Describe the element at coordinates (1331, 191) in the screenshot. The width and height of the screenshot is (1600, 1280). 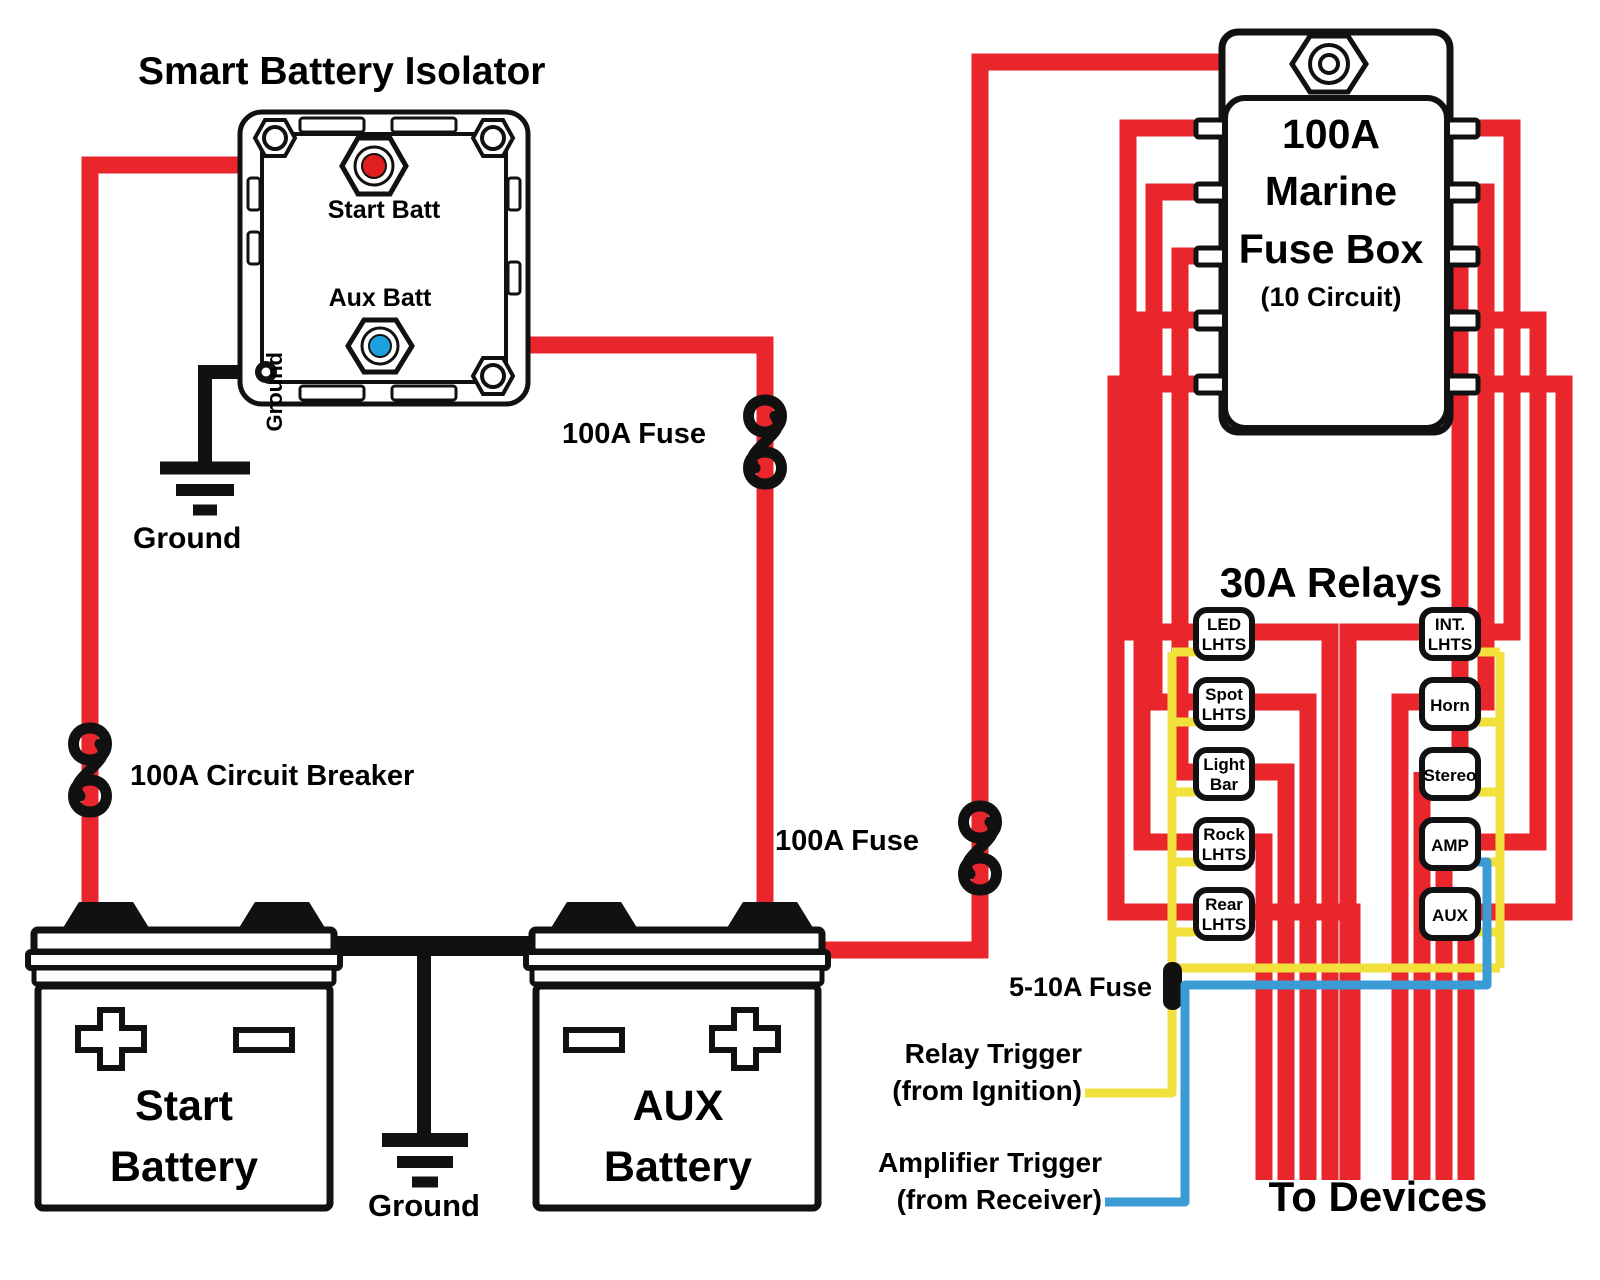
I see `fuse-box-line2: Marine` at that location.